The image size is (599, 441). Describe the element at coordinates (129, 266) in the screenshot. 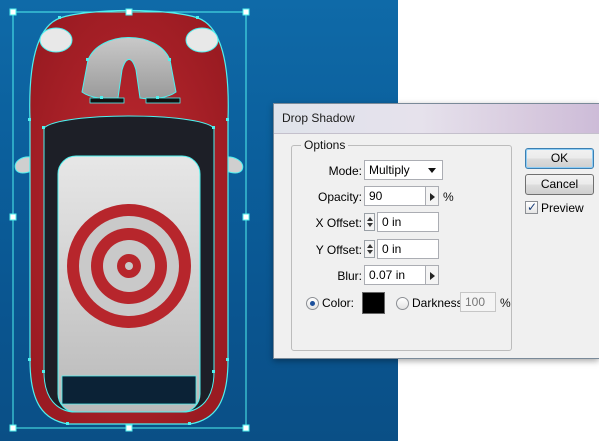

I see `target-dot` at that location.